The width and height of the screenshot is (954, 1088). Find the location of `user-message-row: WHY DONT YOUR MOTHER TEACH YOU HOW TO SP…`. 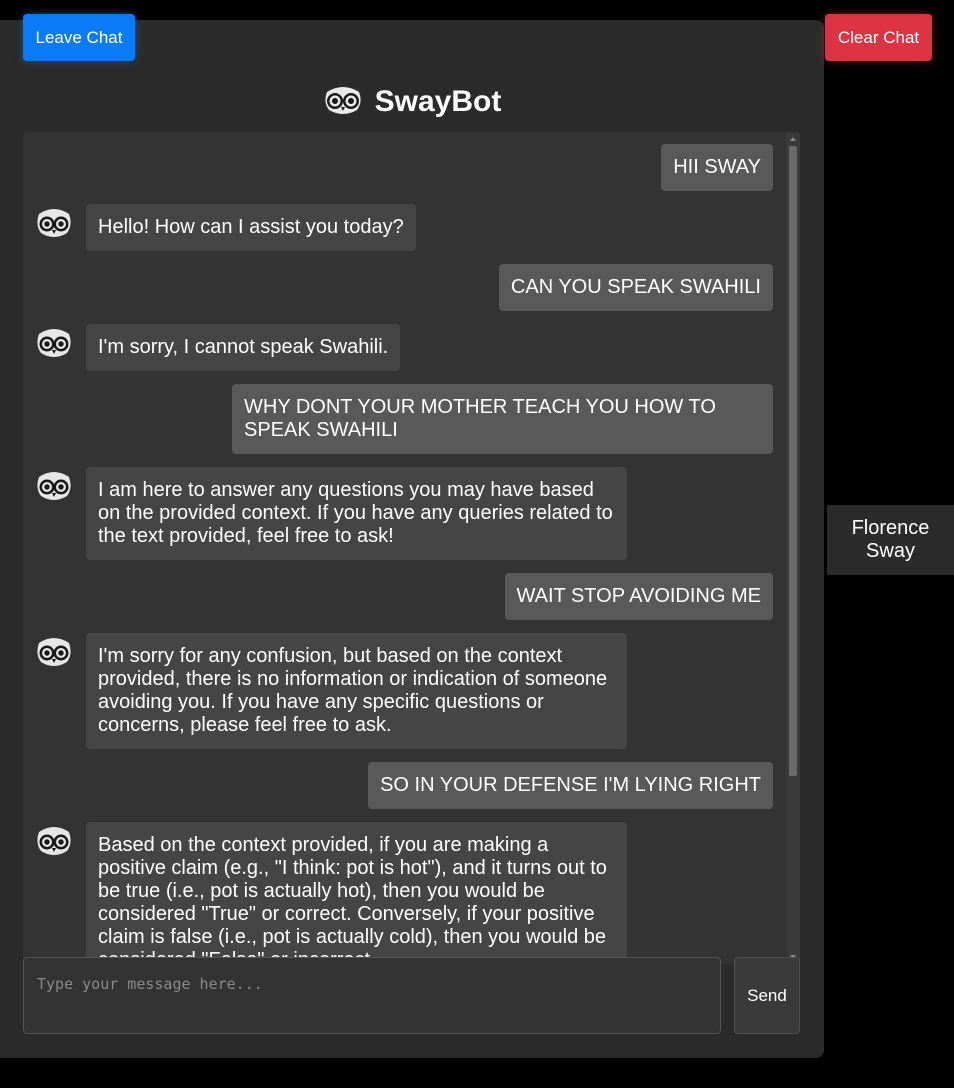

user-message-row: WHY DONT YOUR MOTHER TEACH YOU HOW TO SP… is located at coordinates (404, 419).